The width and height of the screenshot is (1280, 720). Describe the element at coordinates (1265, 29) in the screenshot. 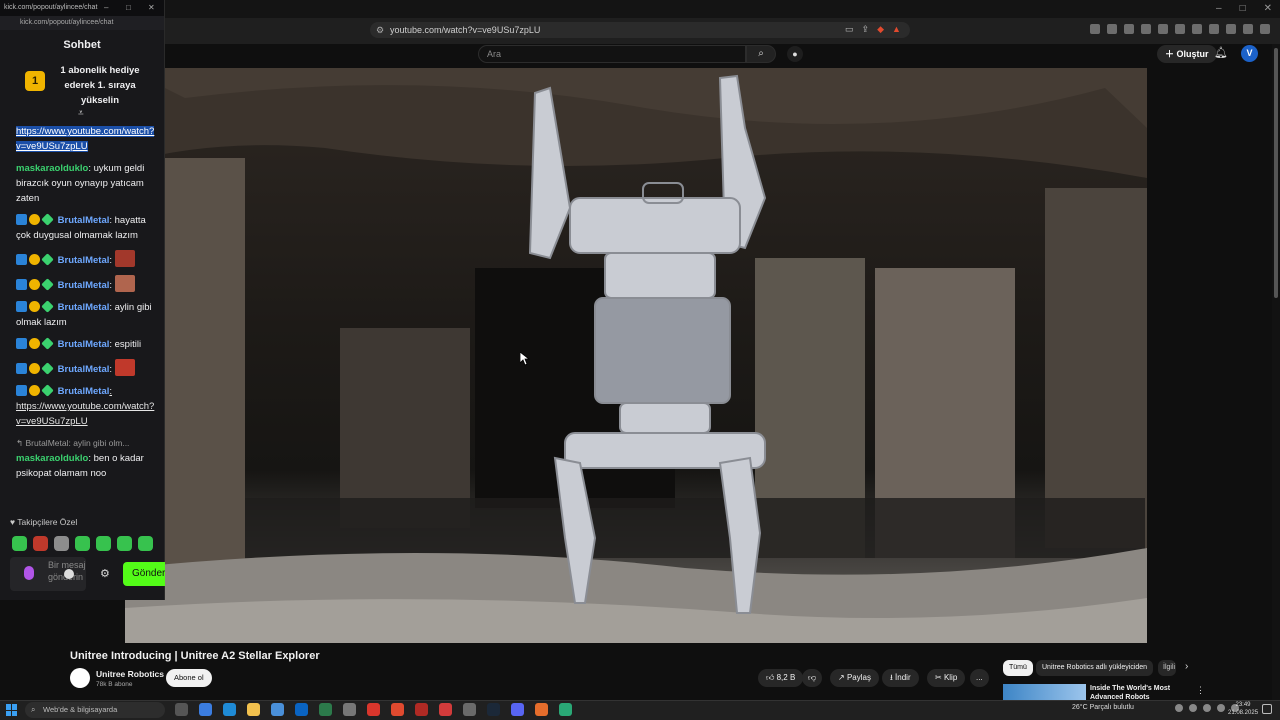

I see `menu-icon` at that location.